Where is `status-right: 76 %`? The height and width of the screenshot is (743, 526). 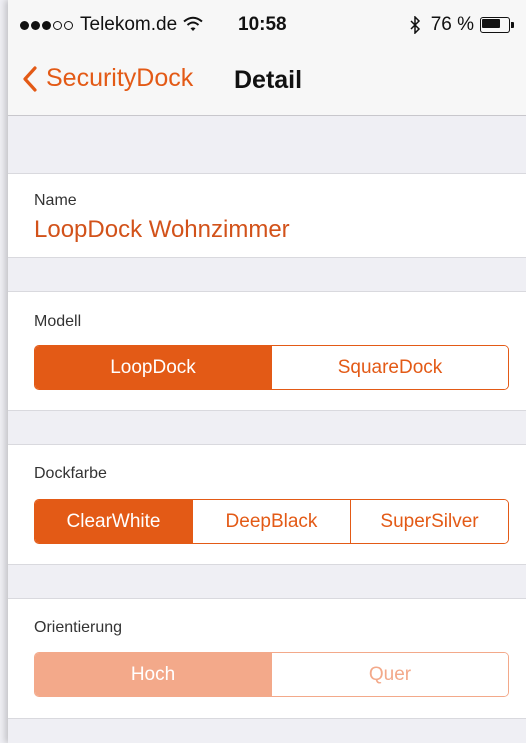 status-right: 76 % is located at coordinates (461, 25).